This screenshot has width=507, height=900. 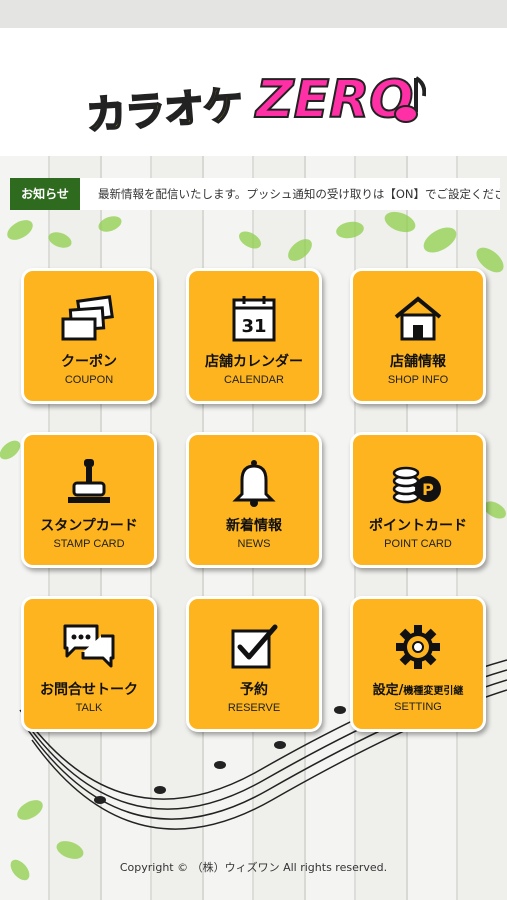 What do you see at coordinates (418, 319) in the screenshot?
I see `shop-icon` at bounding box center [418, 319].